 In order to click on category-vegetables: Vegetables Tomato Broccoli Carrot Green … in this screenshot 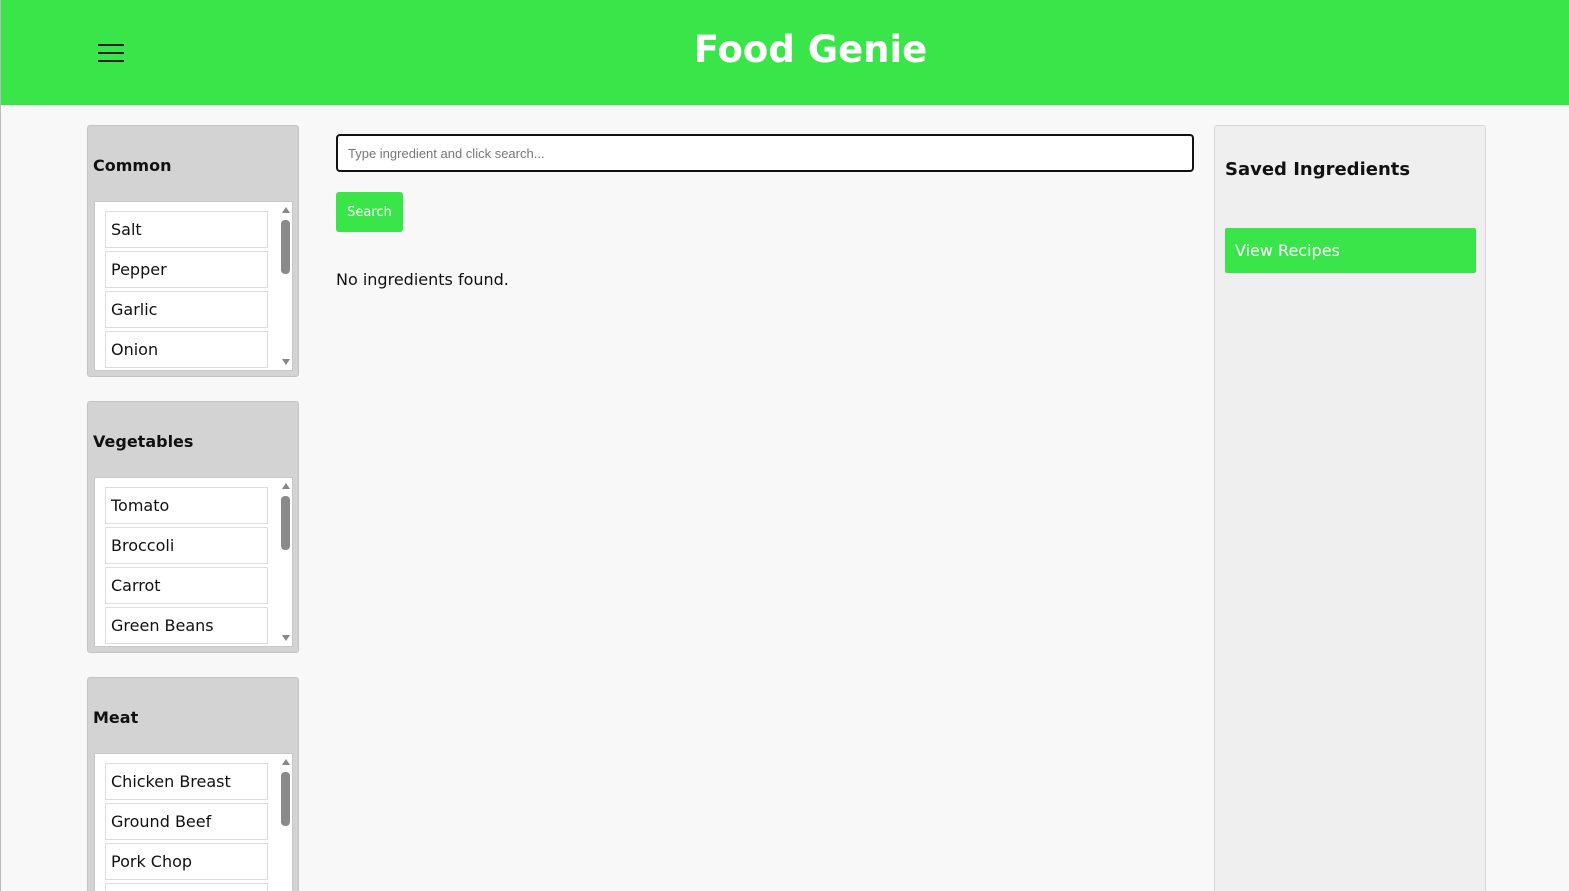, I will do `click(193, 527)`.